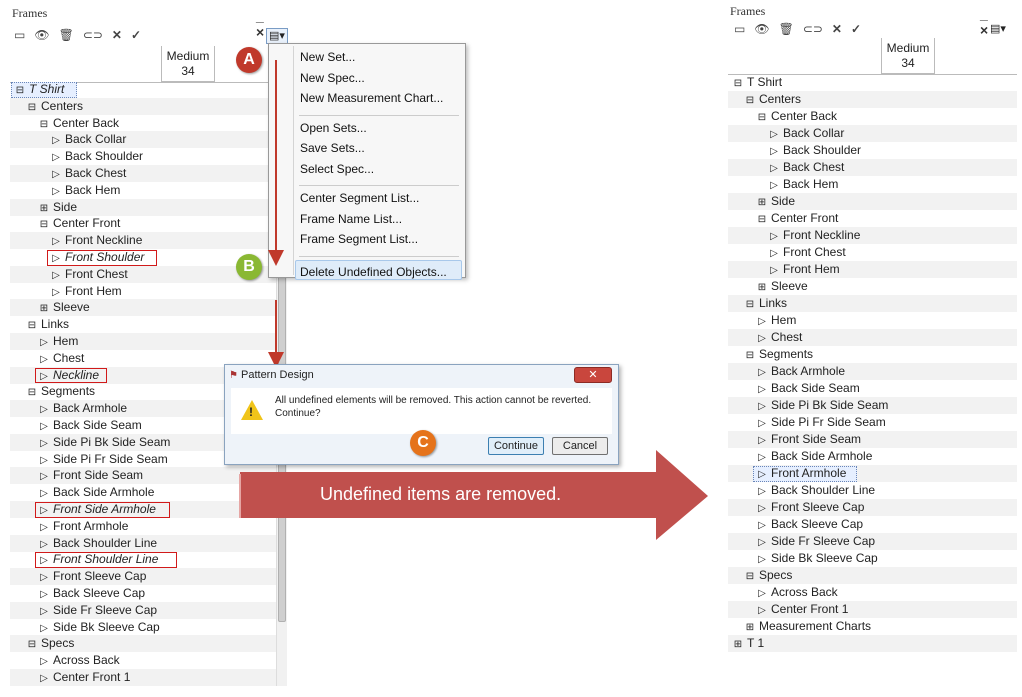 Image resolution: width=1022 pixels, height=697 pixels. Describe the element at coordinates (872, 643) in the screenshot. I see `tree-node-t-1: ⊞ T 1` at that location.